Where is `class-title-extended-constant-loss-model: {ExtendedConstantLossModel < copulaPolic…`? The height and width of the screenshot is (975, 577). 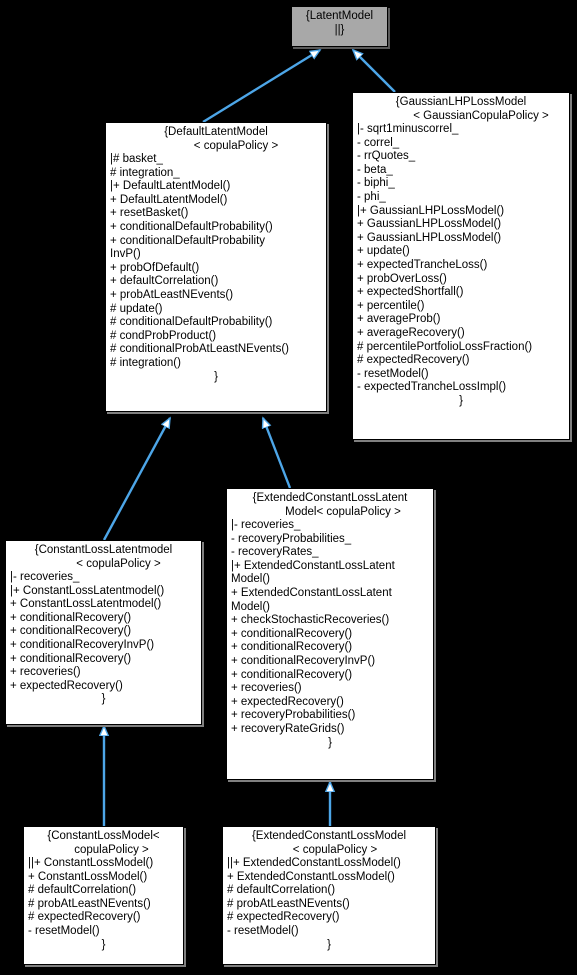
class-title-extended-constant-loss-model: {ExtendedConstantLossModel < copulaPolic… is located at coordinates (329, 843).